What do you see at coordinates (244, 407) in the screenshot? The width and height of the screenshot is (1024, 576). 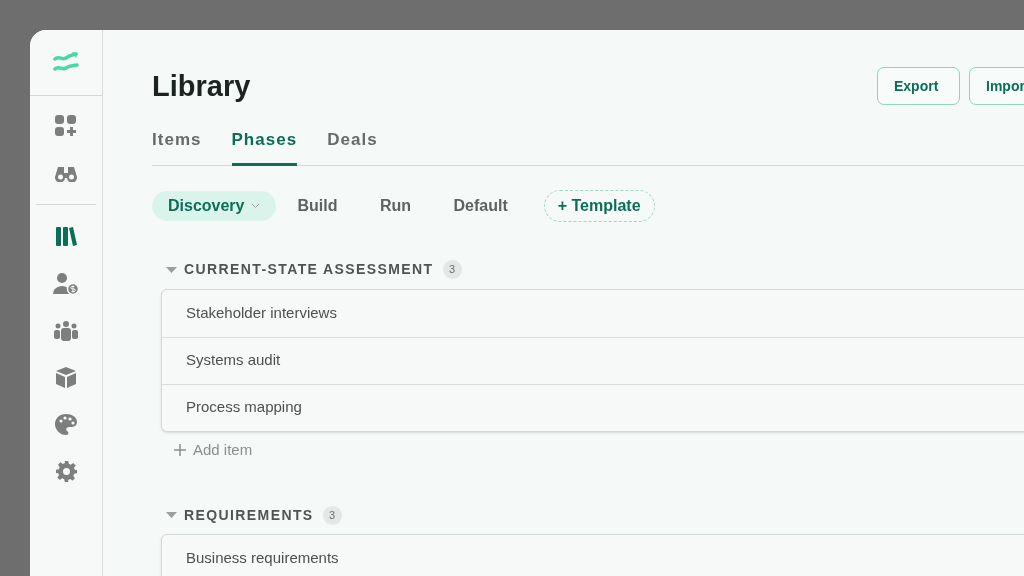 I see `item-label: Process mapping` at bounding box center [244, 407].